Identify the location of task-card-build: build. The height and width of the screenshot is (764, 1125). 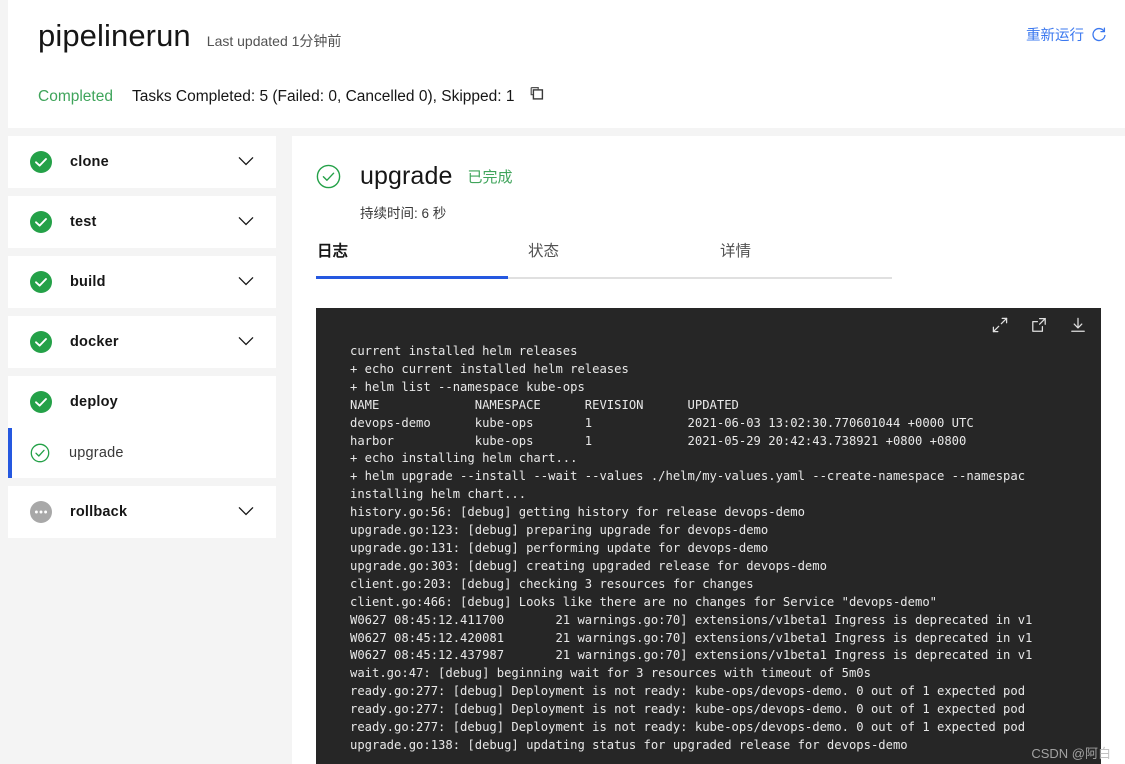
(142, 282).